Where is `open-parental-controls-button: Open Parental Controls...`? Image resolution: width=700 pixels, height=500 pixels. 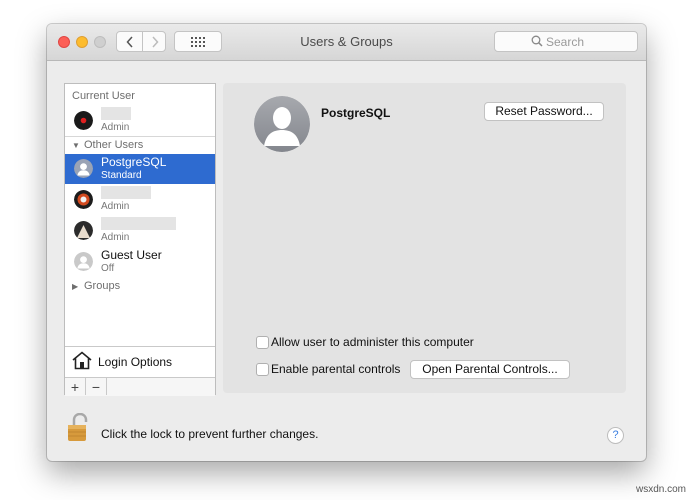
open-parental-controls-button: Open Parental Controls... is located at coordinates (490, 369).